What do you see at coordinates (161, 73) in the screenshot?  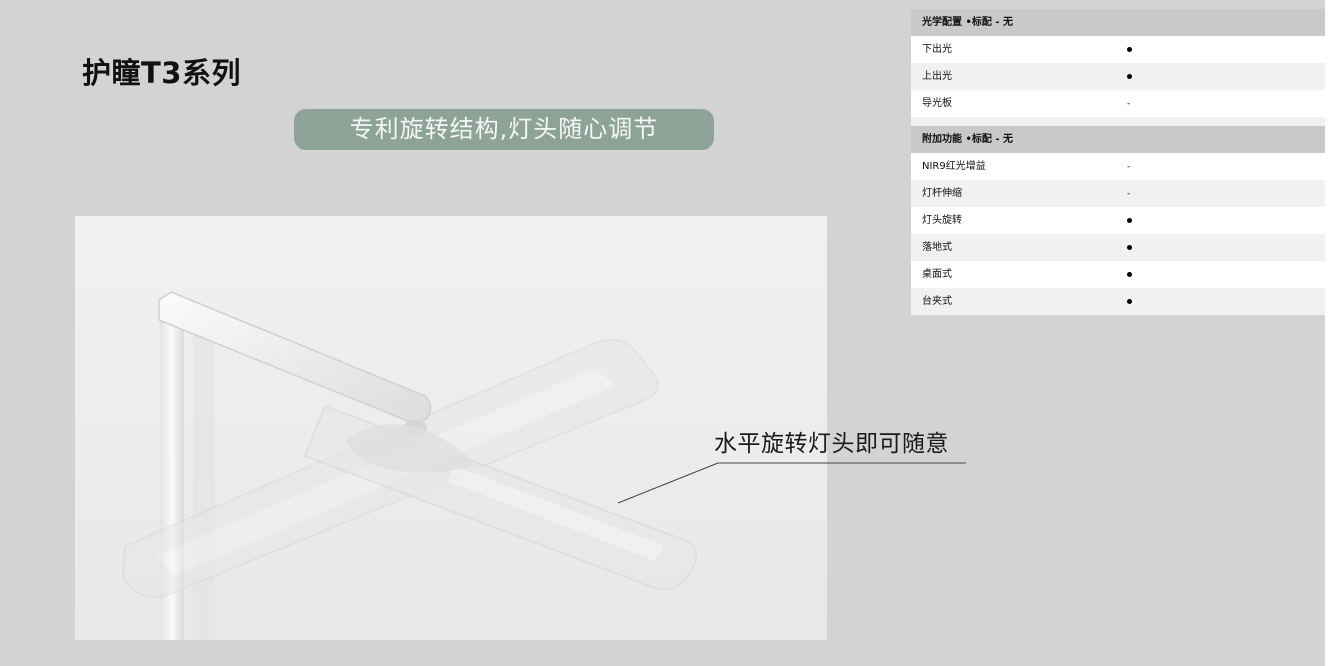 I see `series-title: 护瞳T3系列` at bounding box center [161, 73].